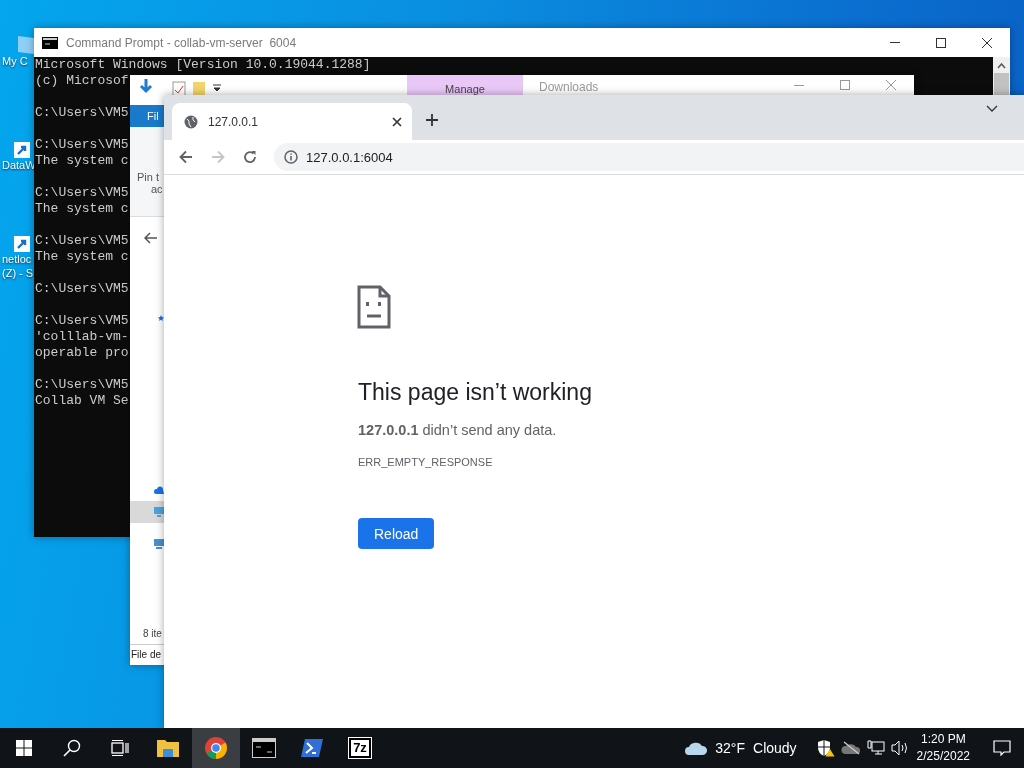 This screenshot has width=1024, height=768. I want to click on globe-icon, so click(191, 121).